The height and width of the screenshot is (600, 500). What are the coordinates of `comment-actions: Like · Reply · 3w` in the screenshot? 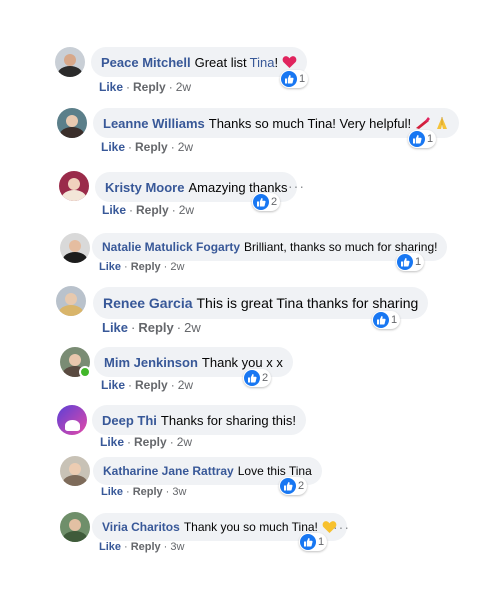 It's located at (141, 547).